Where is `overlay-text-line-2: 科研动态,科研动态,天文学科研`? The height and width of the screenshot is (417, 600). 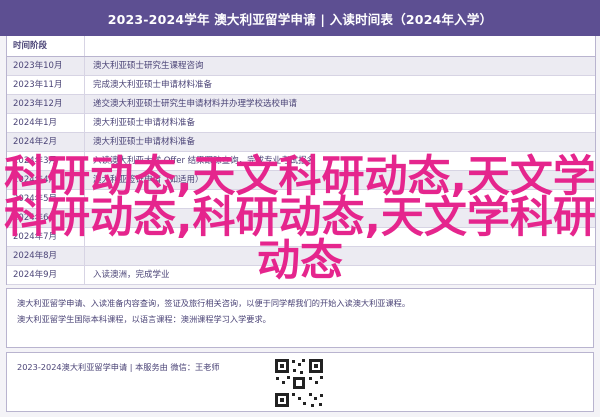
overlay-text-line-2: 科研动态,科研动态,天文学科研 is located at coordinates (300, 218).